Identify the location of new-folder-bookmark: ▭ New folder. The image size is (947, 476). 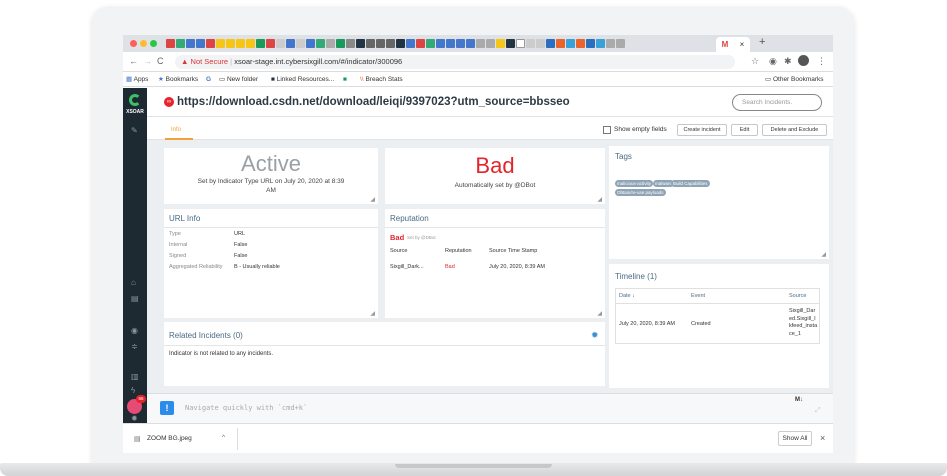
(238, 80).